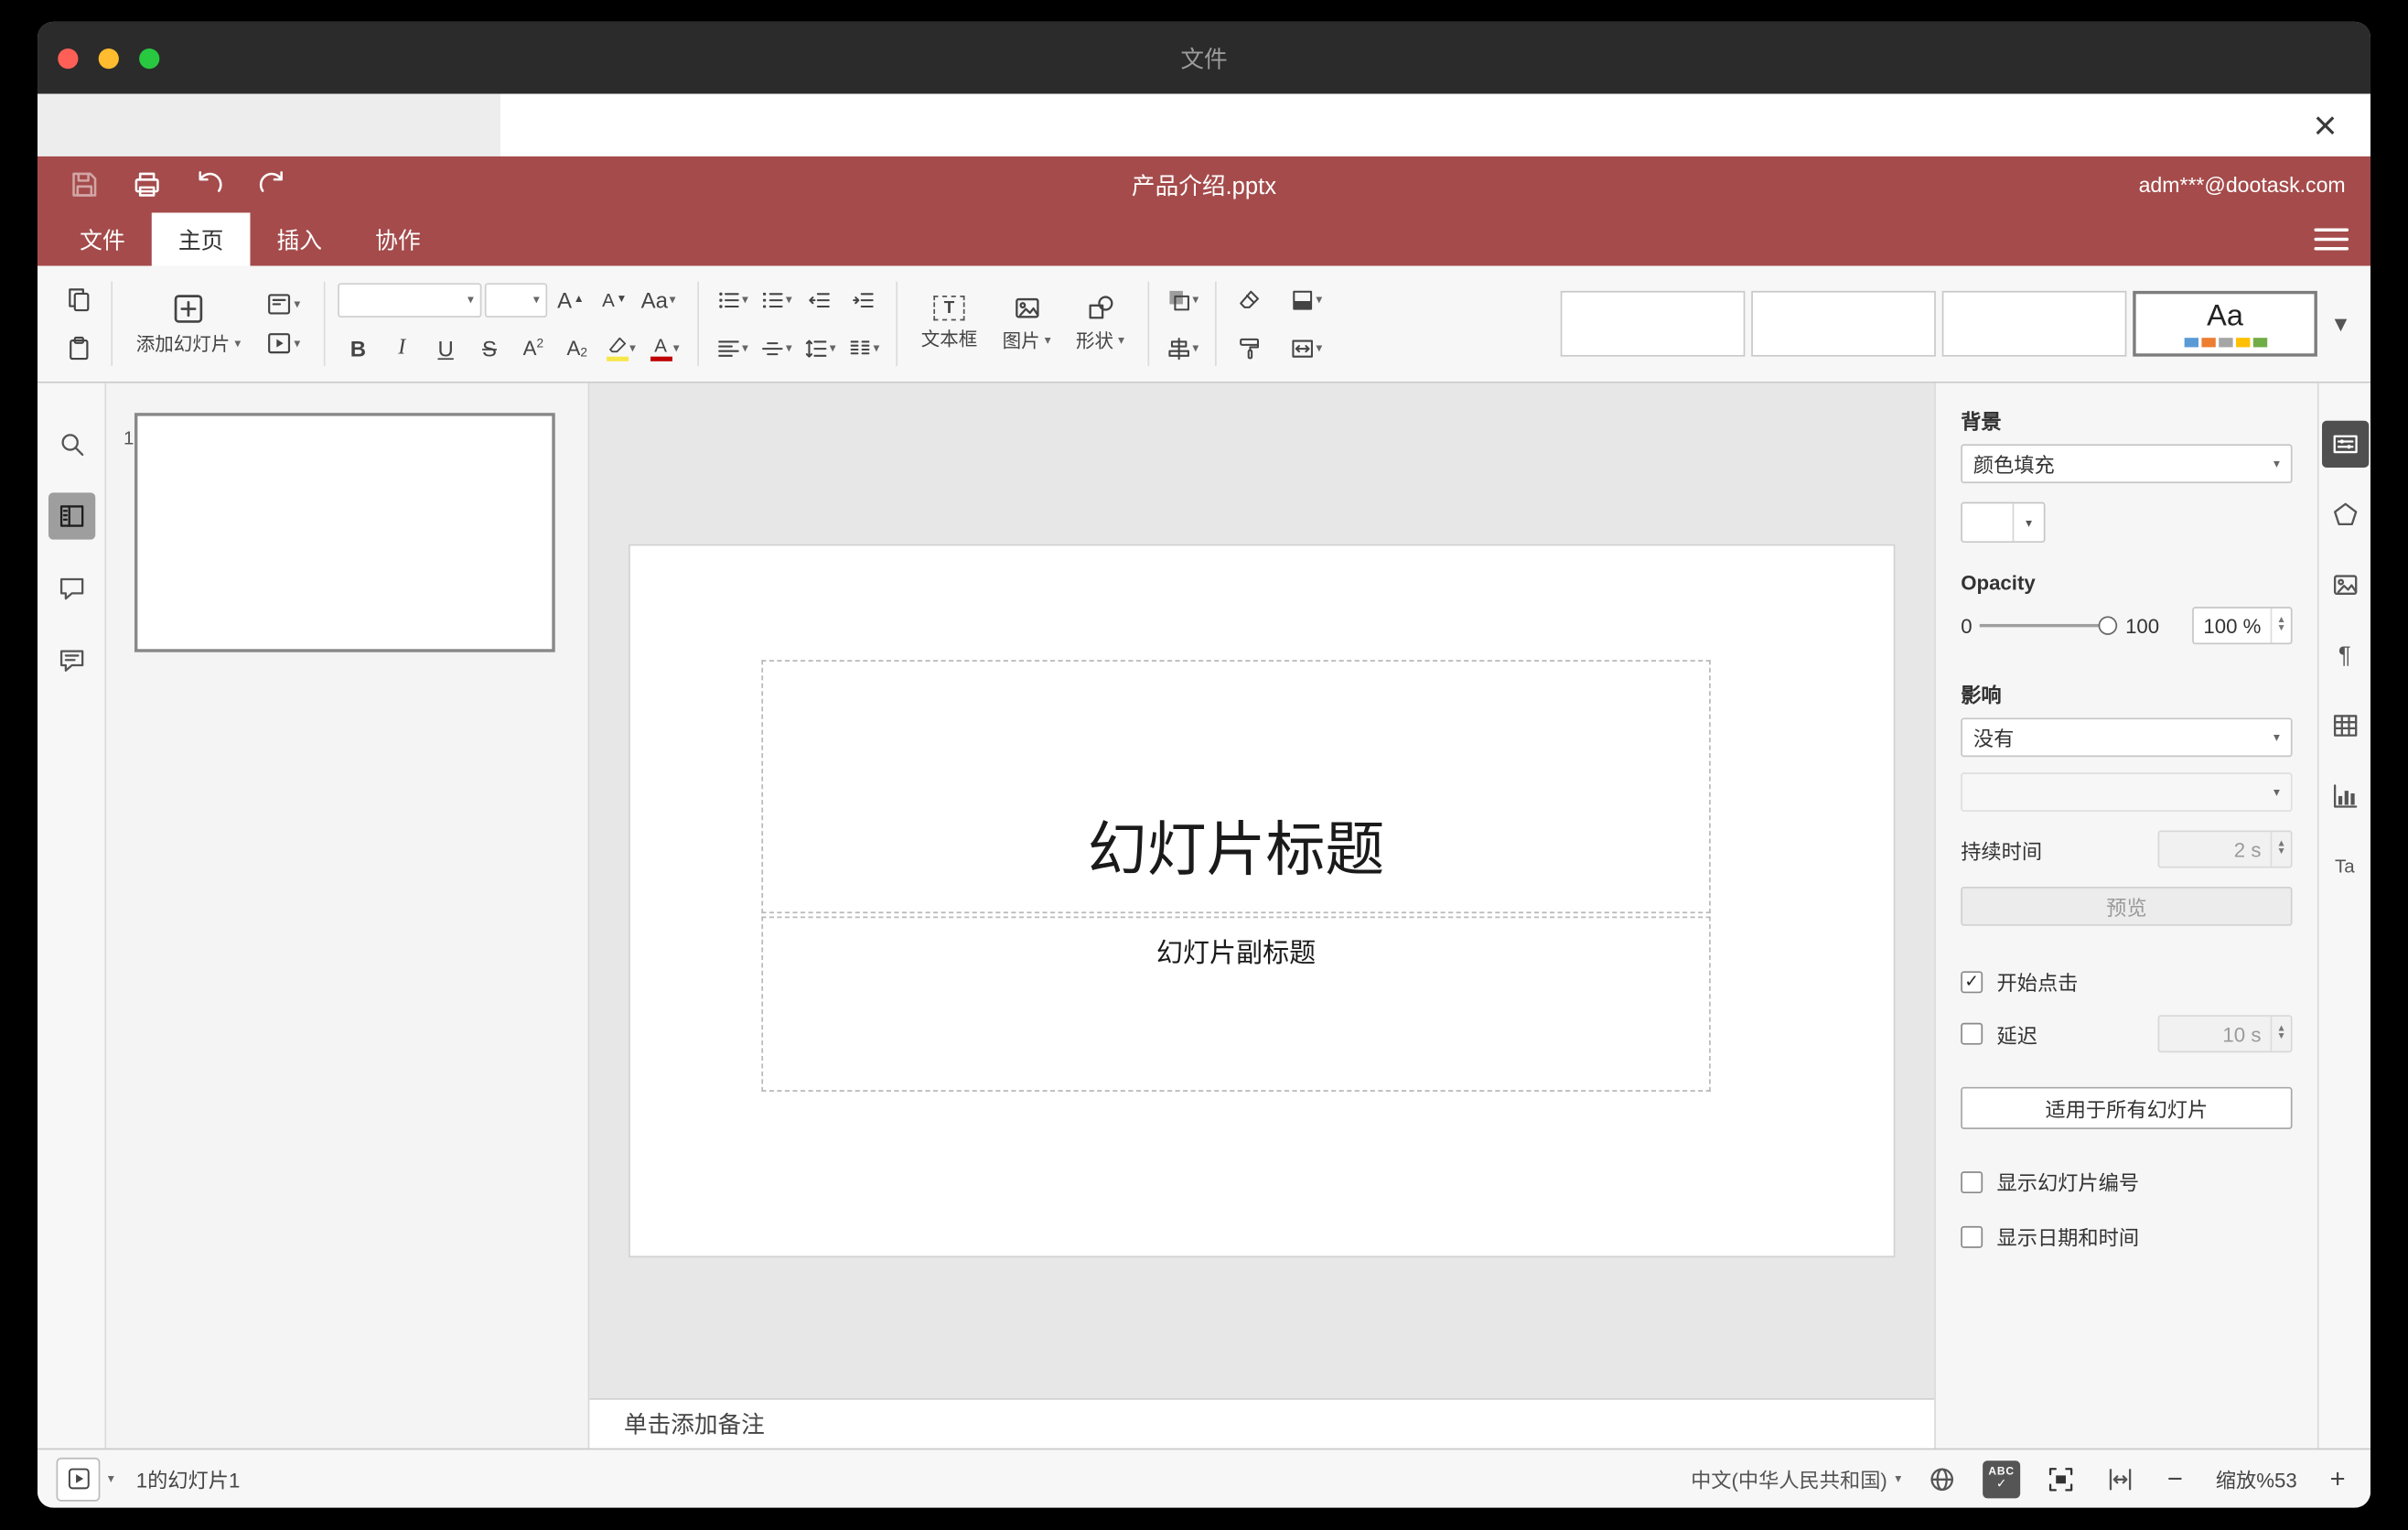 The image size is (2408, 1530). What do you see at coordinates (78, 348) in the screenshot?
I see `paste-icon` at bounding box center [78, 348].